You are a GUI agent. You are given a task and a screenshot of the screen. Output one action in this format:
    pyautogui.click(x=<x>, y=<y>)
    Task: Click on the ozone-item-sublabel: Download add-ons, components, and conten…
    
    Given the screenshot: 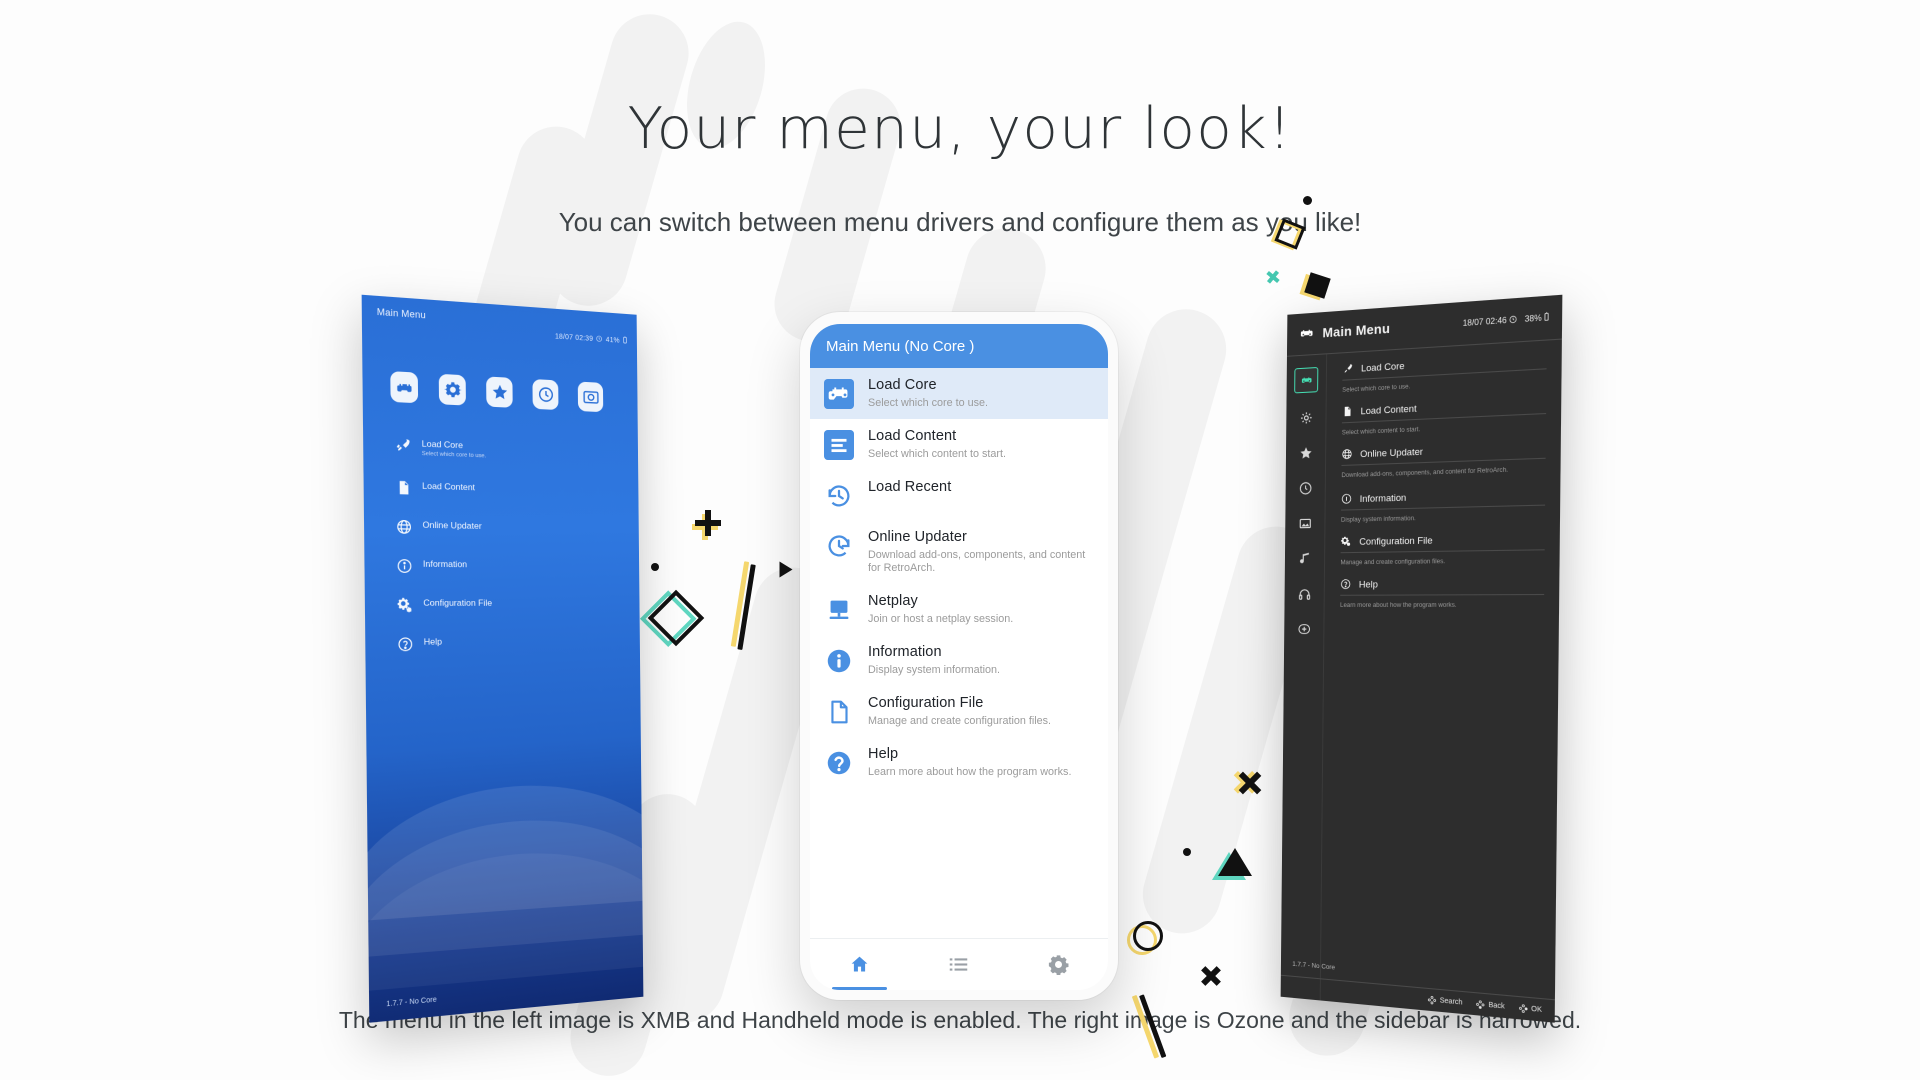 What is the action you would take?
    pyautogui.click(x=1425, y=473)
    